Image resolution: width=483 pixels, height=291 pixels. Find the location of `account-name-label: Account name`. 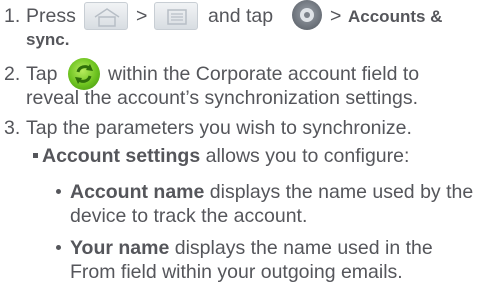

account-name-label: Account name is located at coordinates (137, 192).